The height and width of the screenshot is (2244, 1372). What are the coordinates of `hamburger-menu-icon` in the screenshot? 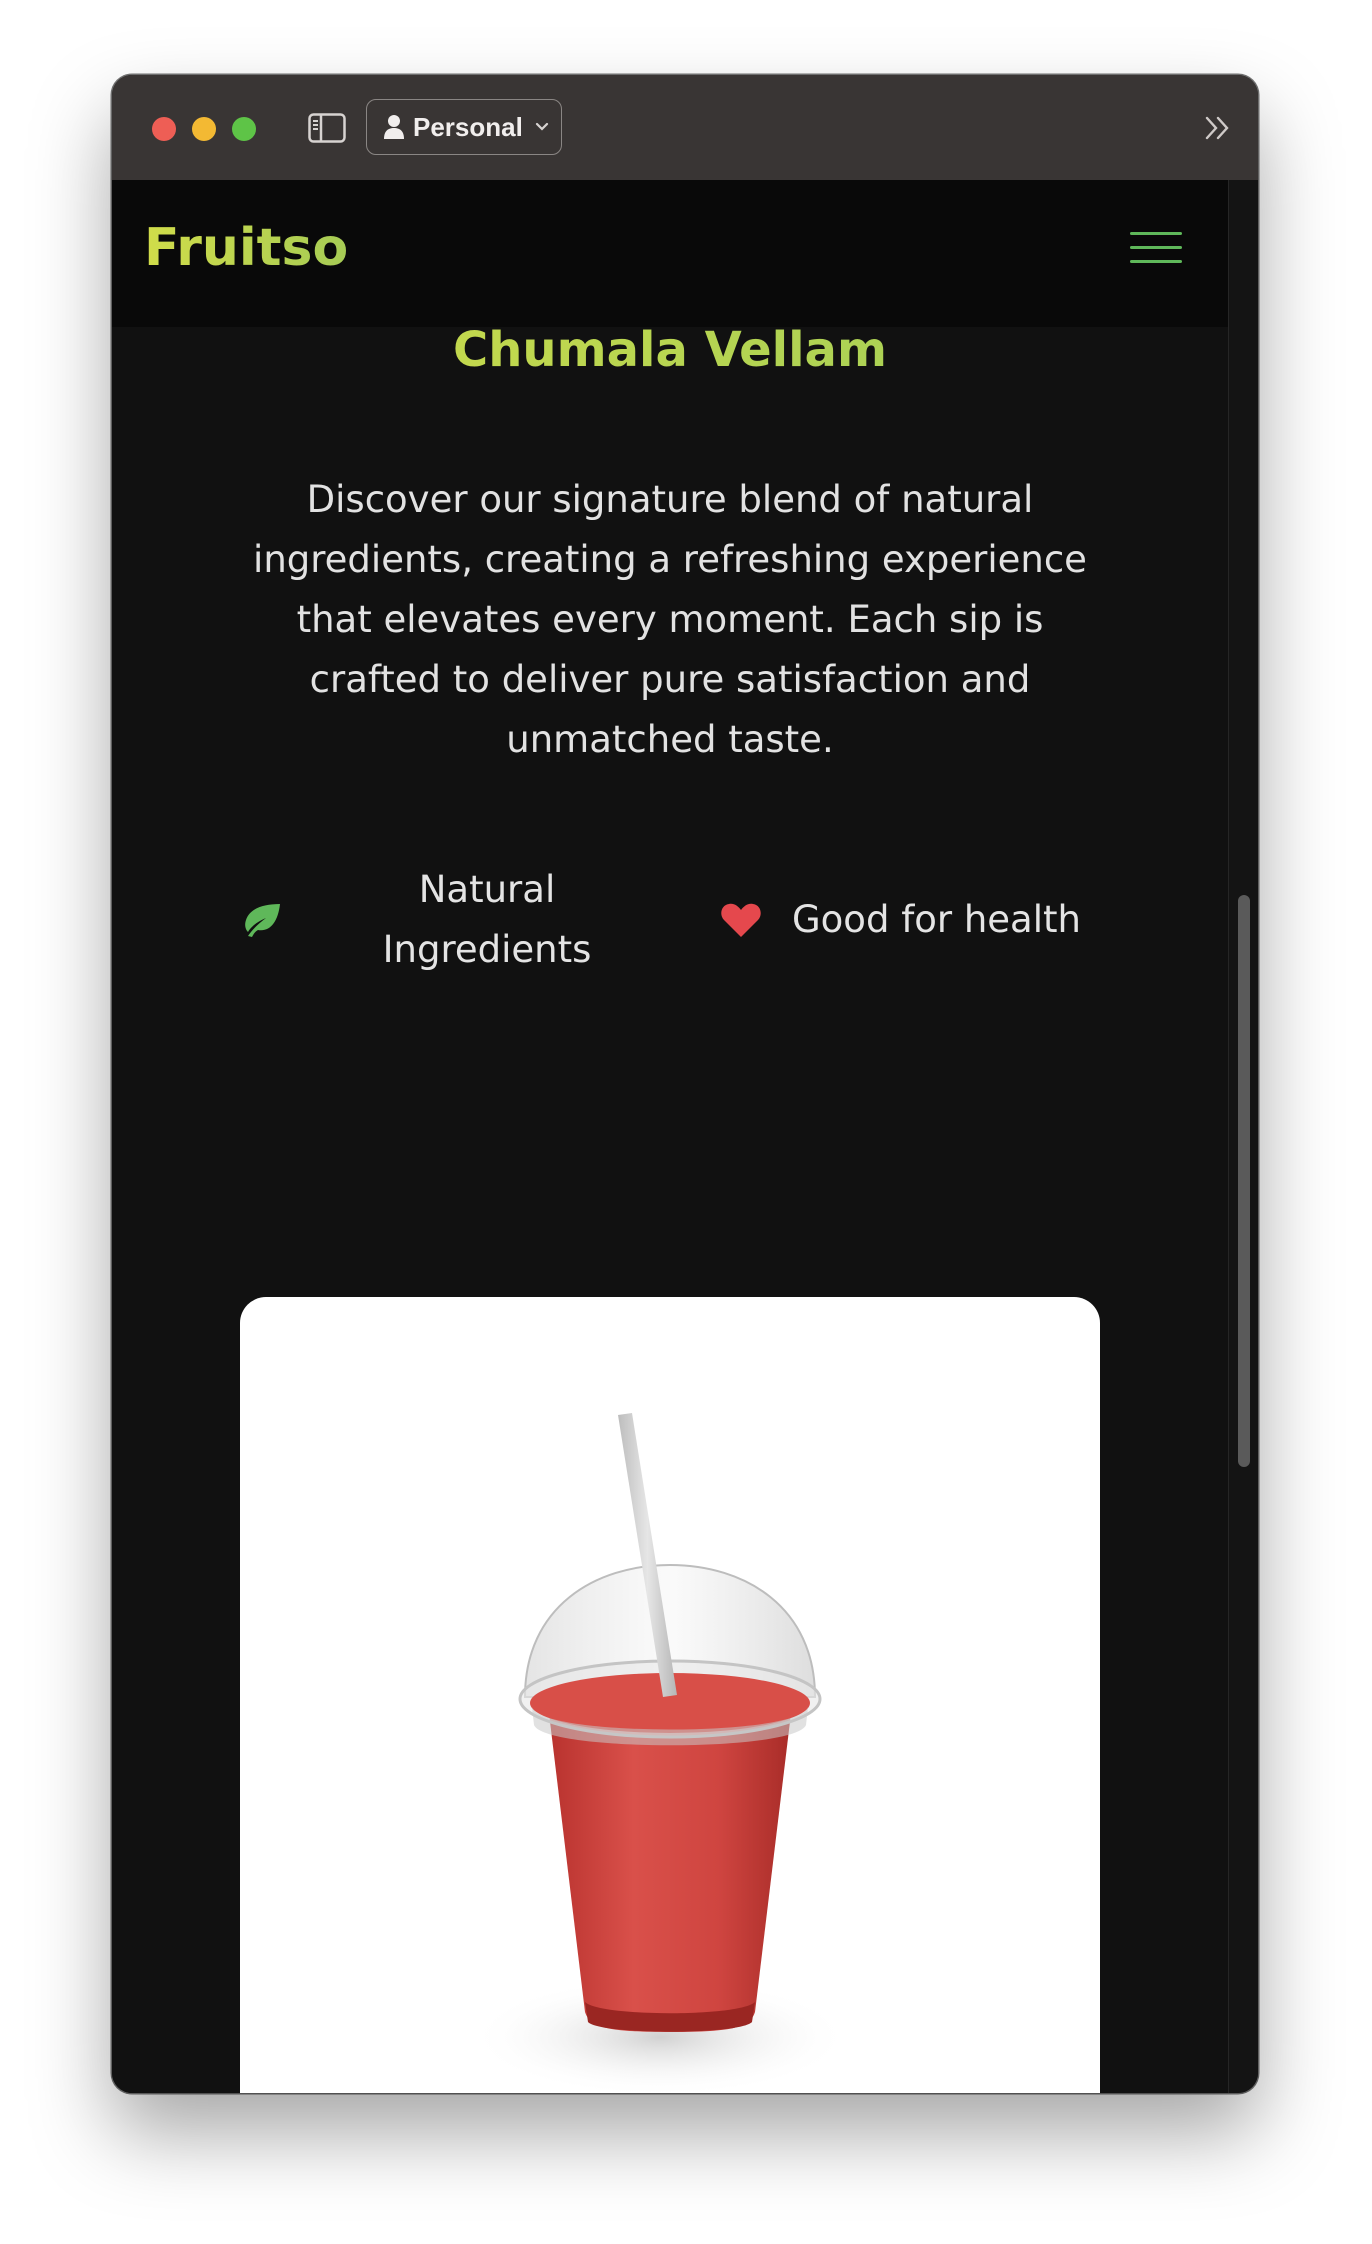 It's located at (1156, 252).